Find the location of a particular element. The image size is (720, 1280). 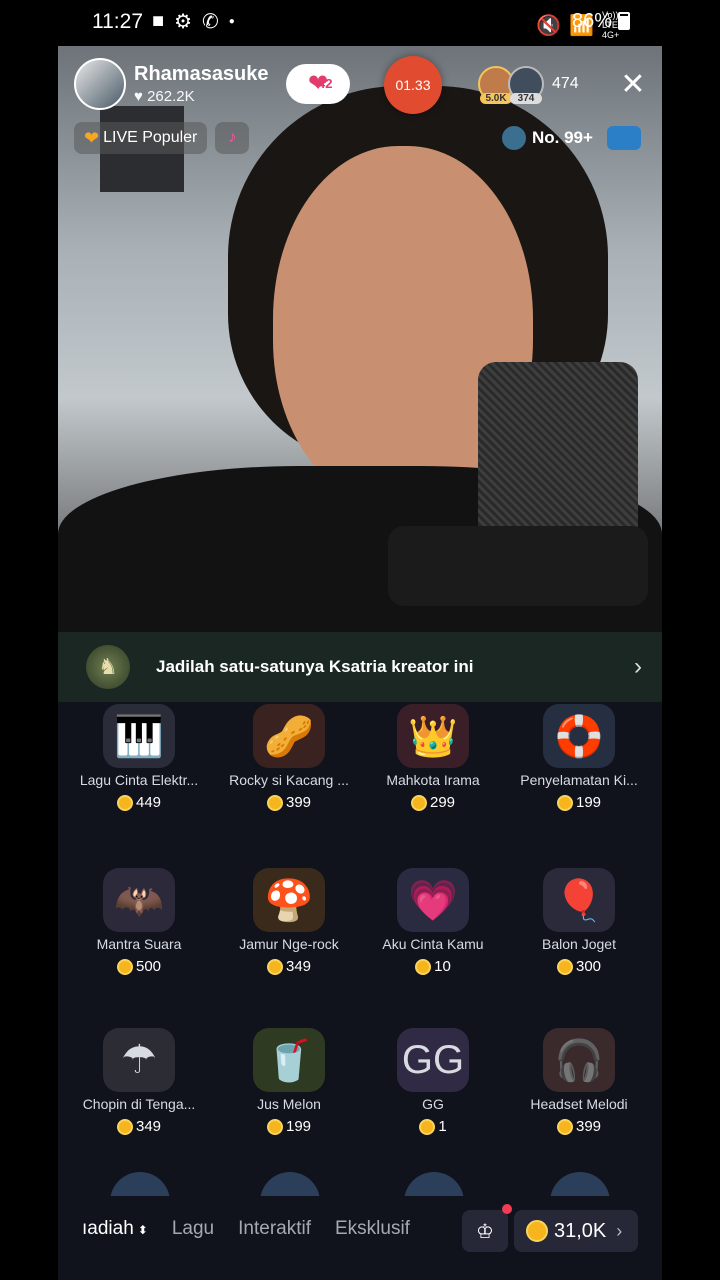

gift-price: 300 is located at coordinates (579, 966).